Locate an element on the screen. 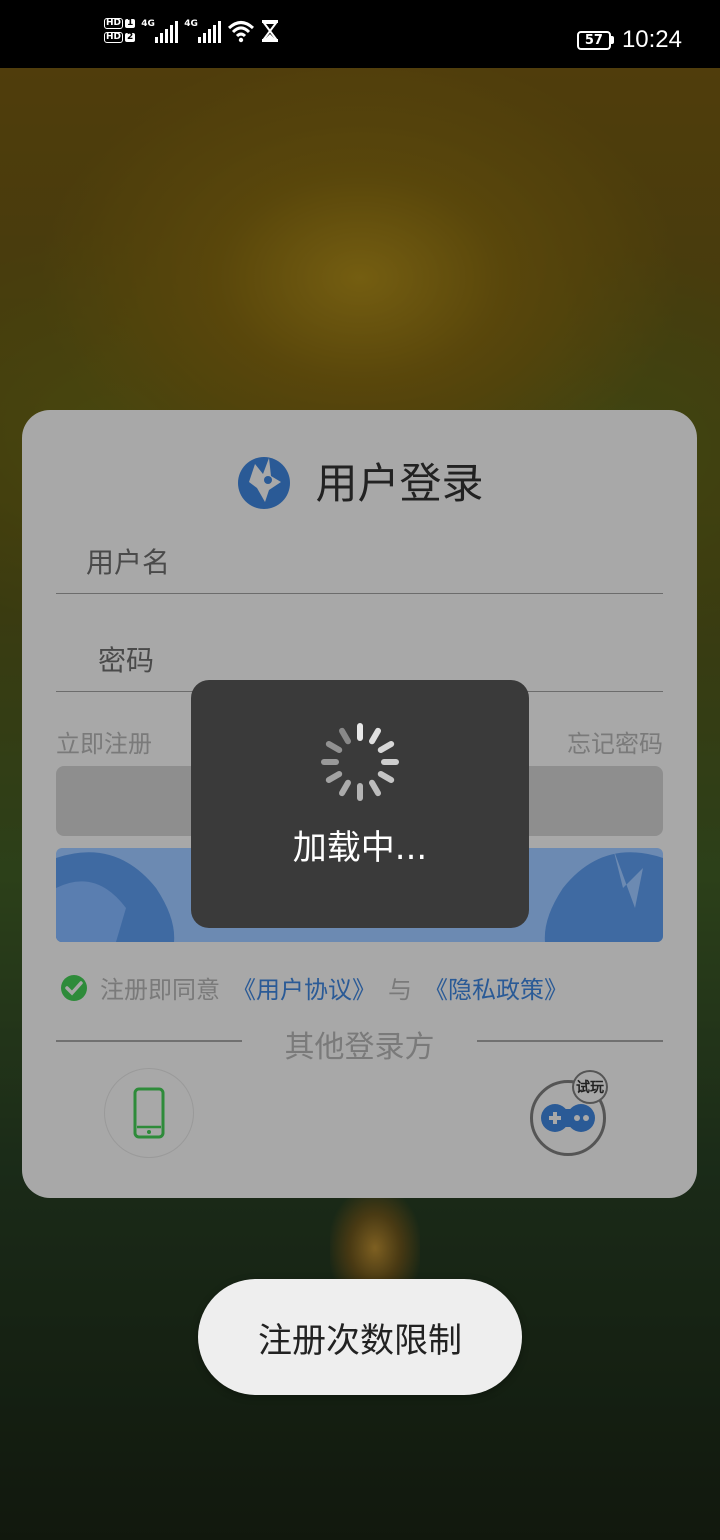  status-bar-left: HD 1 HD 2 4G 4G is located at coordinates (191, 30).